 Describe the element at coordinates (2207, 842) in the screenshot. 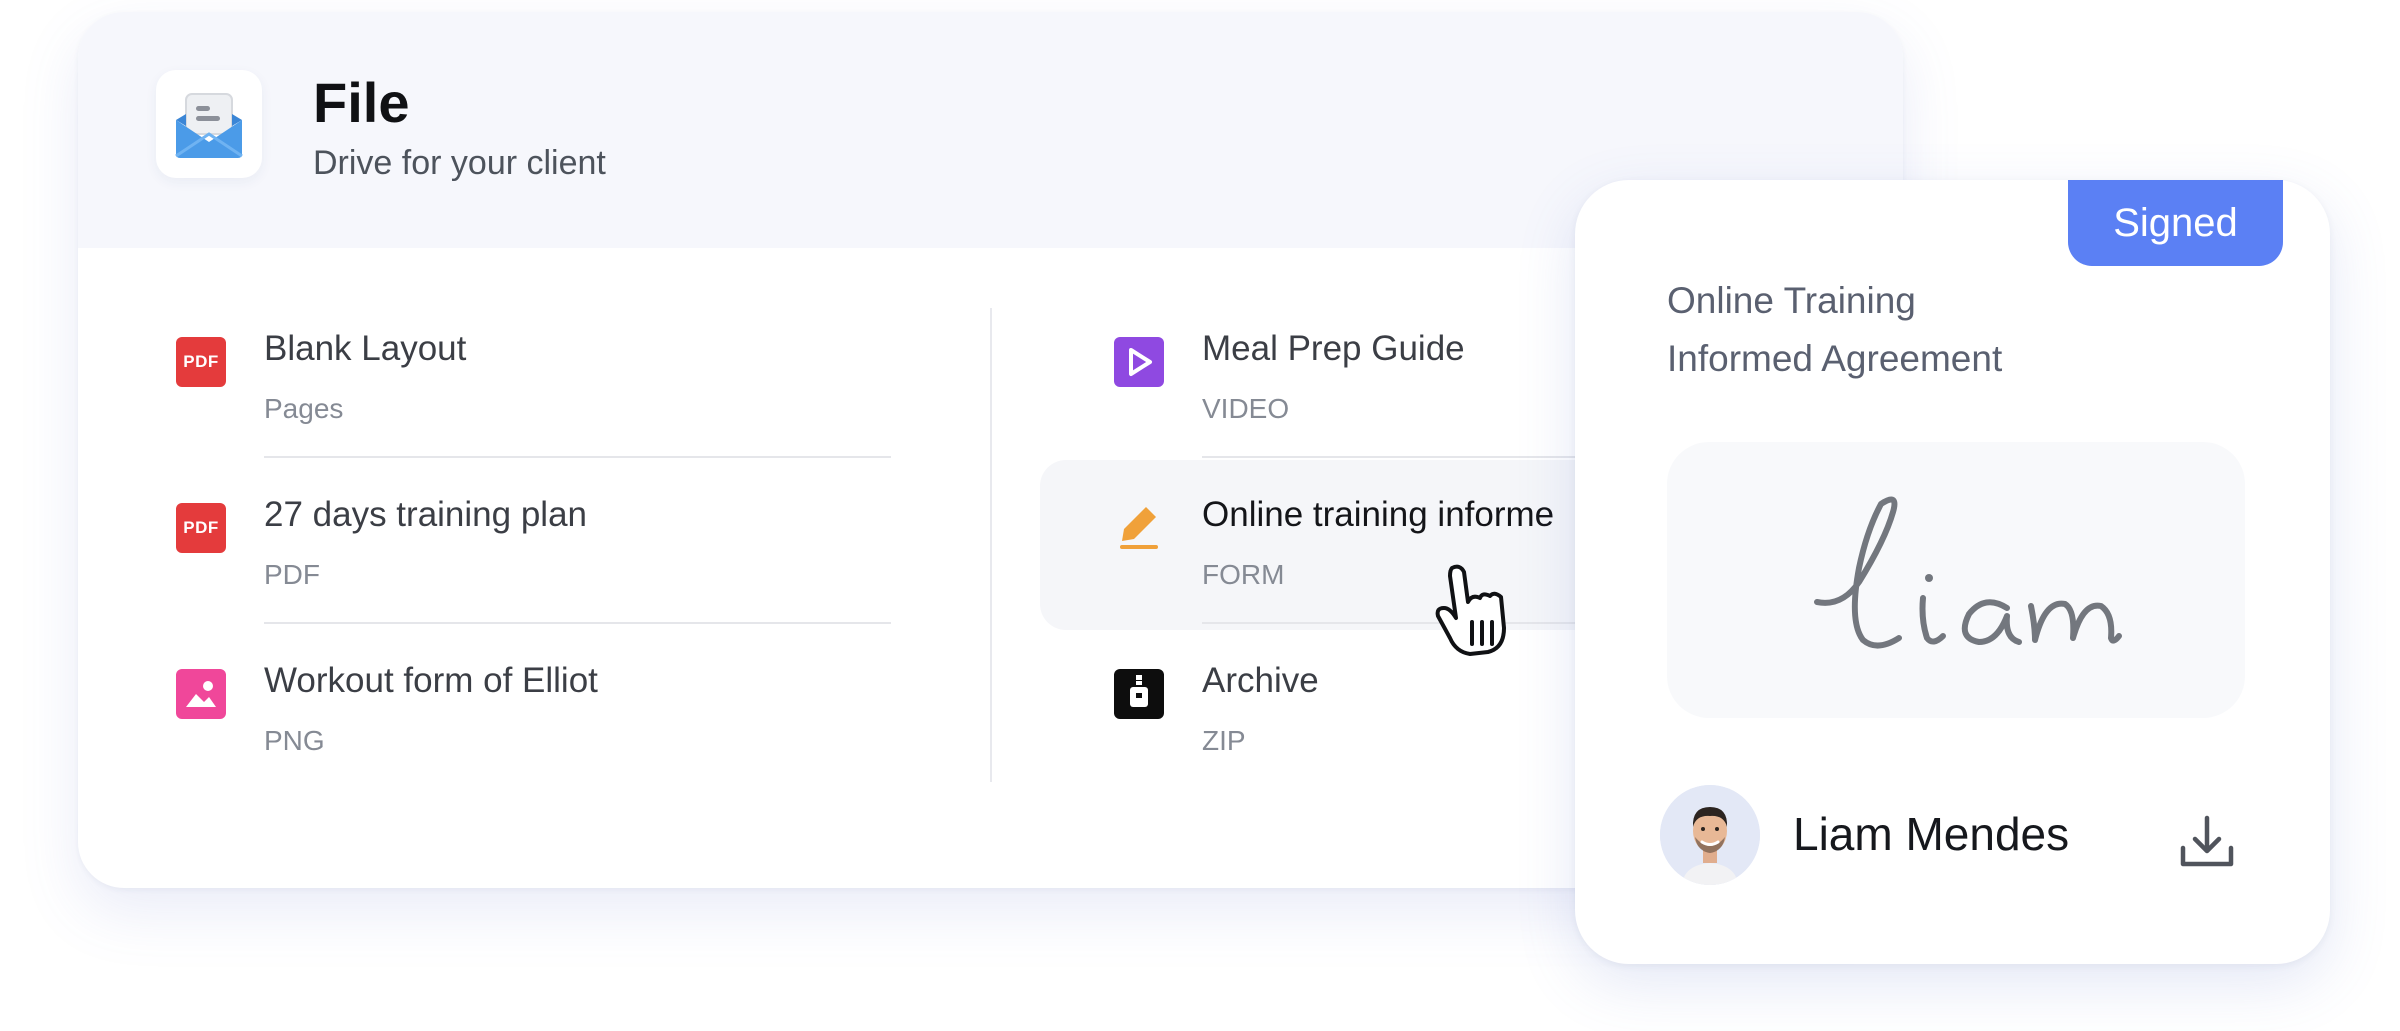

I see `download-icon` at that location.